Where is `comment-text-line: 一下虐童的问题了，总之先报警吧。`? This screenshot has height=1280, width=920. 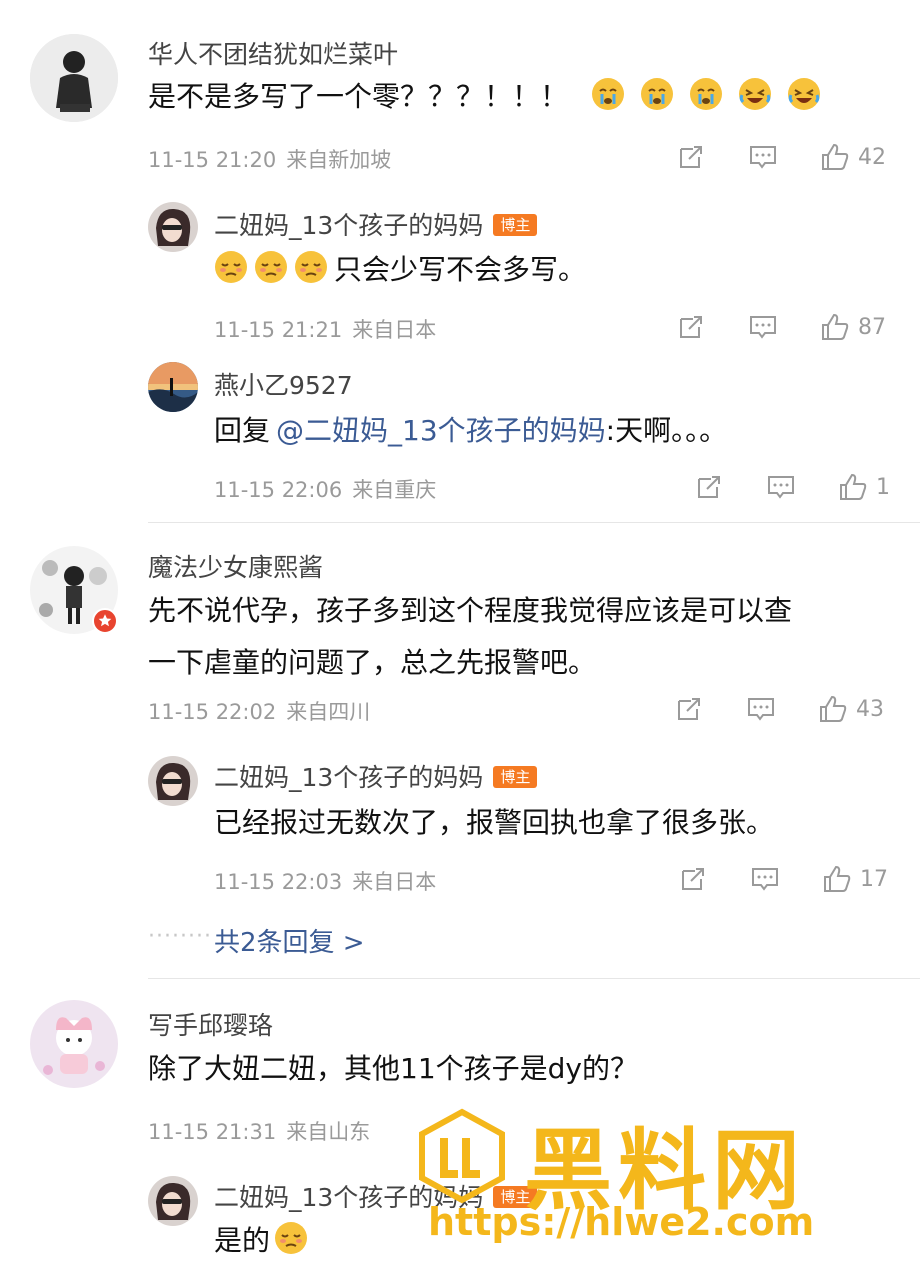
comment-text-line: 一下虐童的问题了，总之先报警吧。 is located at coordinates (372, 662).